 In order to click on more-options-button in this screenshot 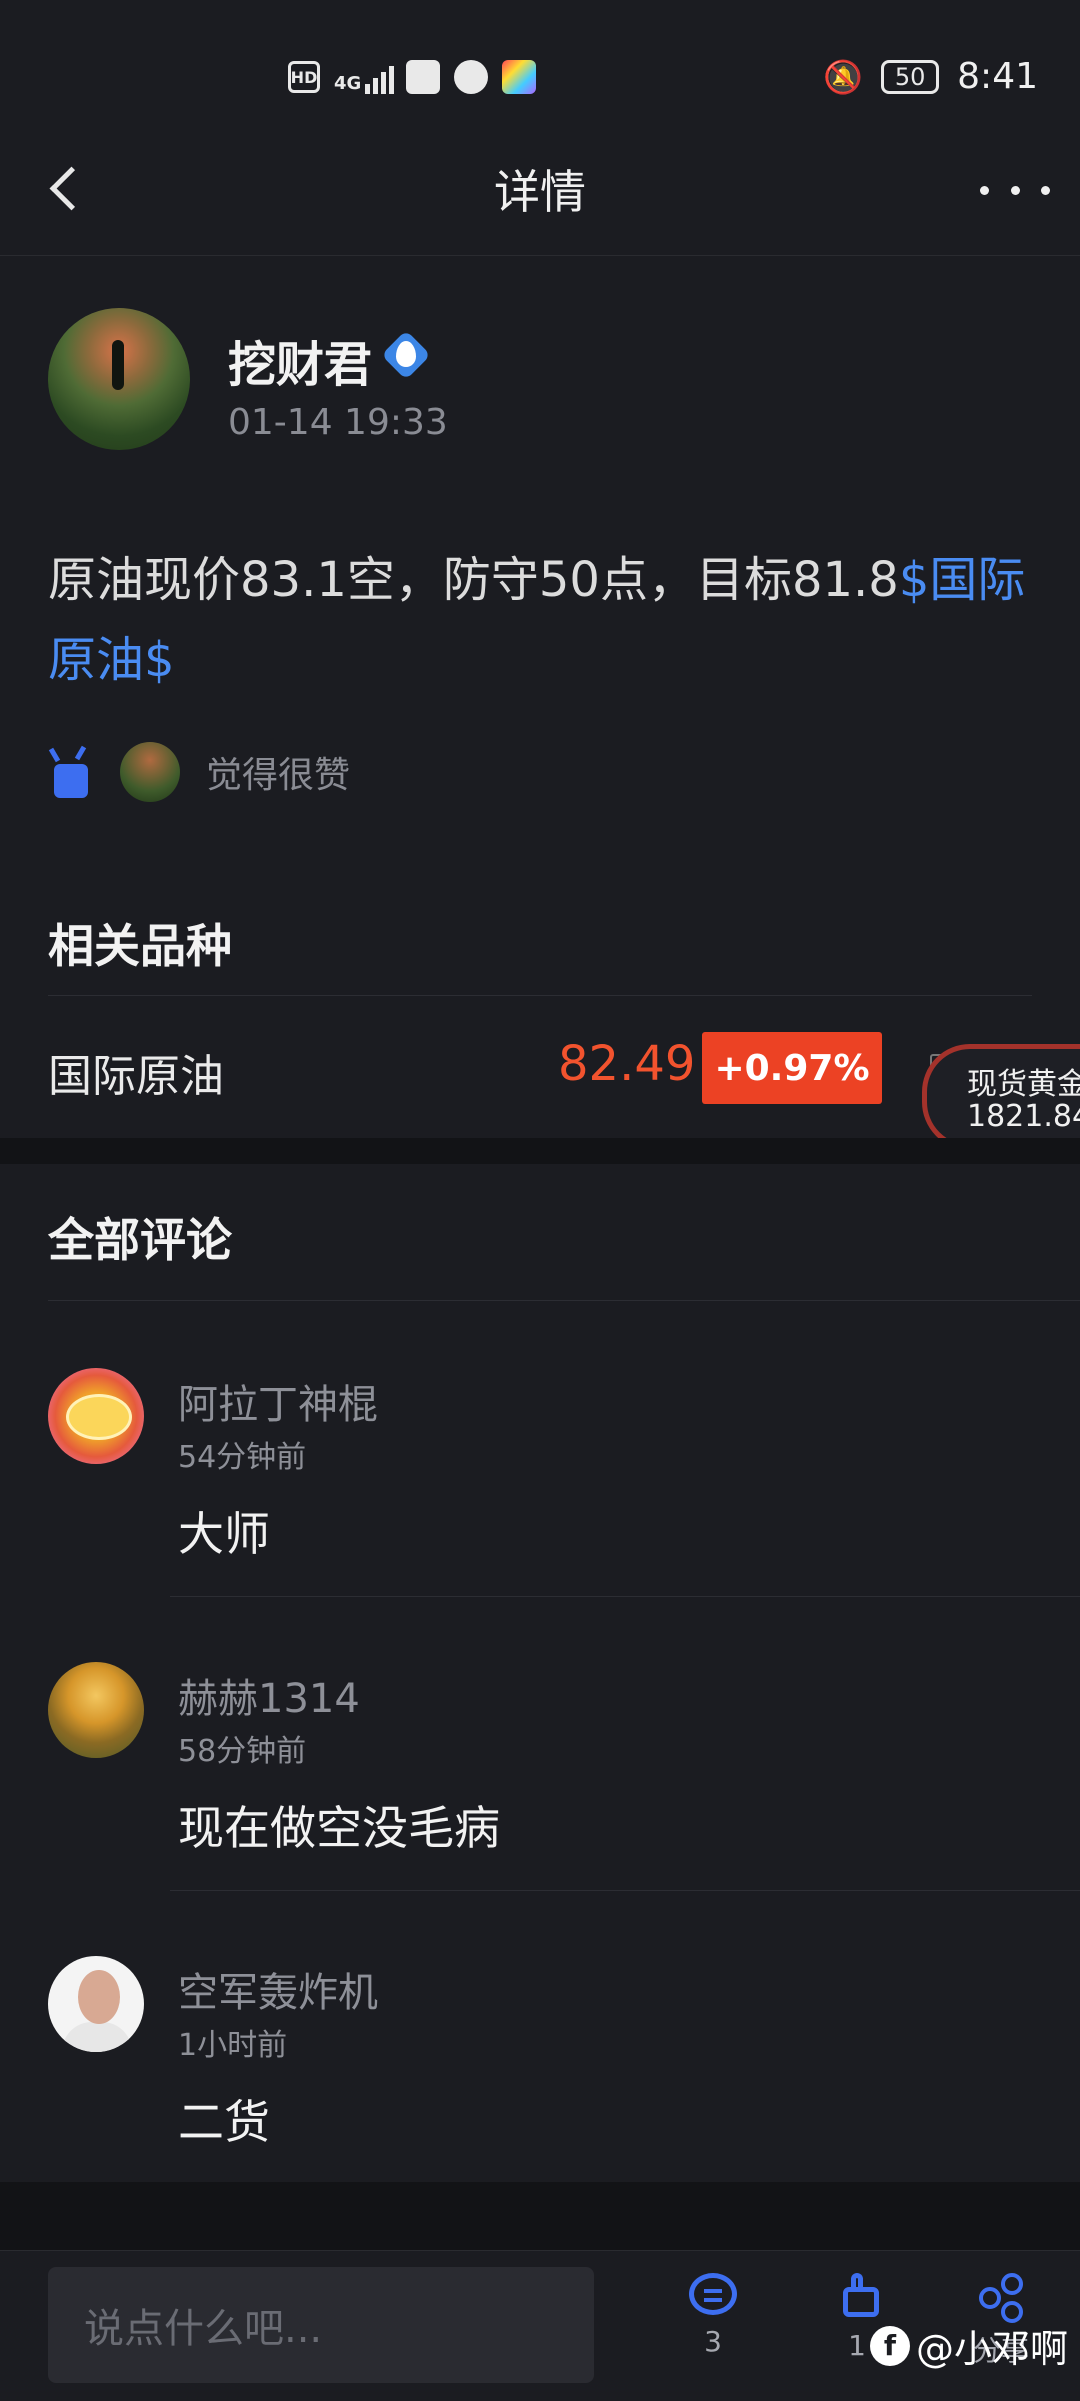, I will do `click(1015, 190)`.